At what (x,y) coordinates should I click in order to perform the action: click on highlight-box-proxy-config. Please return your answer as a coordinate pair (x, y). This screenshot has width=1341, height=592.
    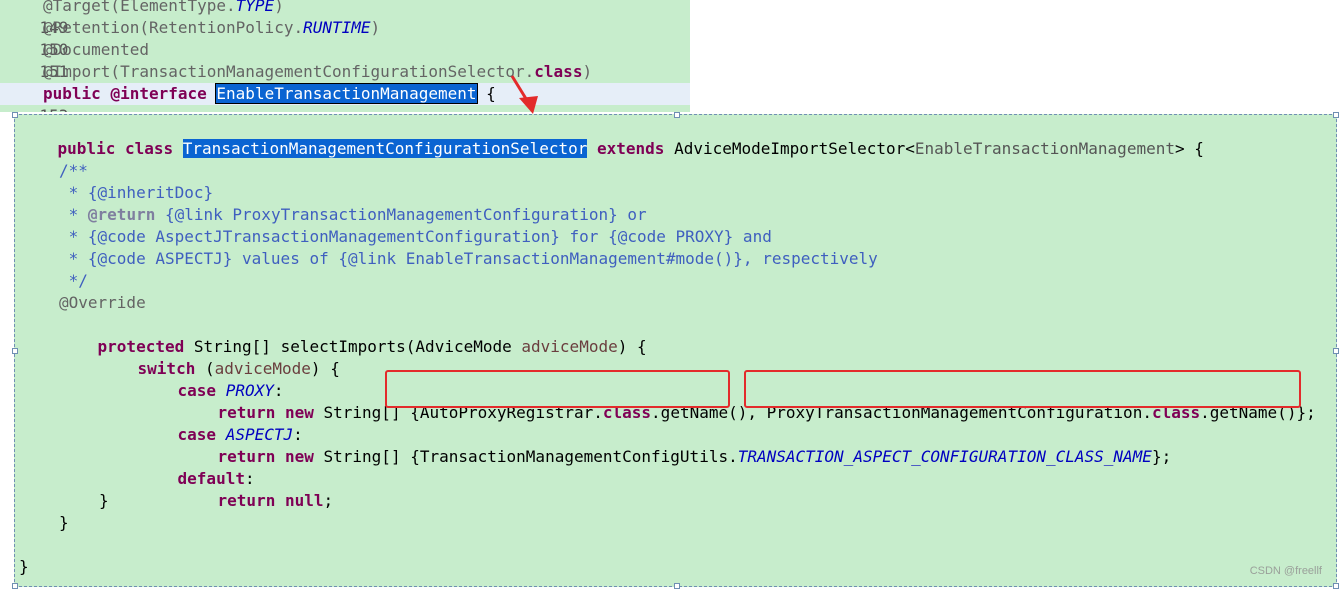
    Looking at the image, I should click on (1022, 389).